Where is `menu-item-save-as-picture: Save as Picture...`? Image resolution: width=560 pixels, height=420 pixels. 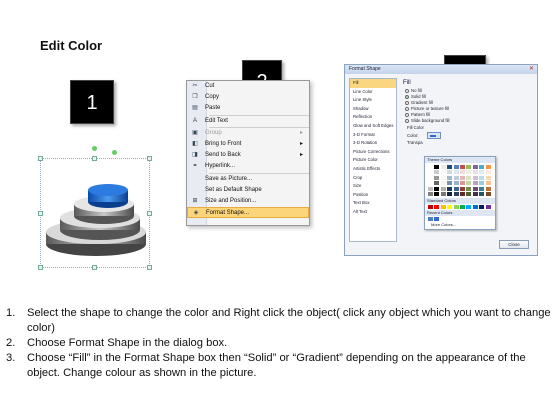
menu-item-save-as-picture: Save as Picture... is located at coordinates (248, 179).